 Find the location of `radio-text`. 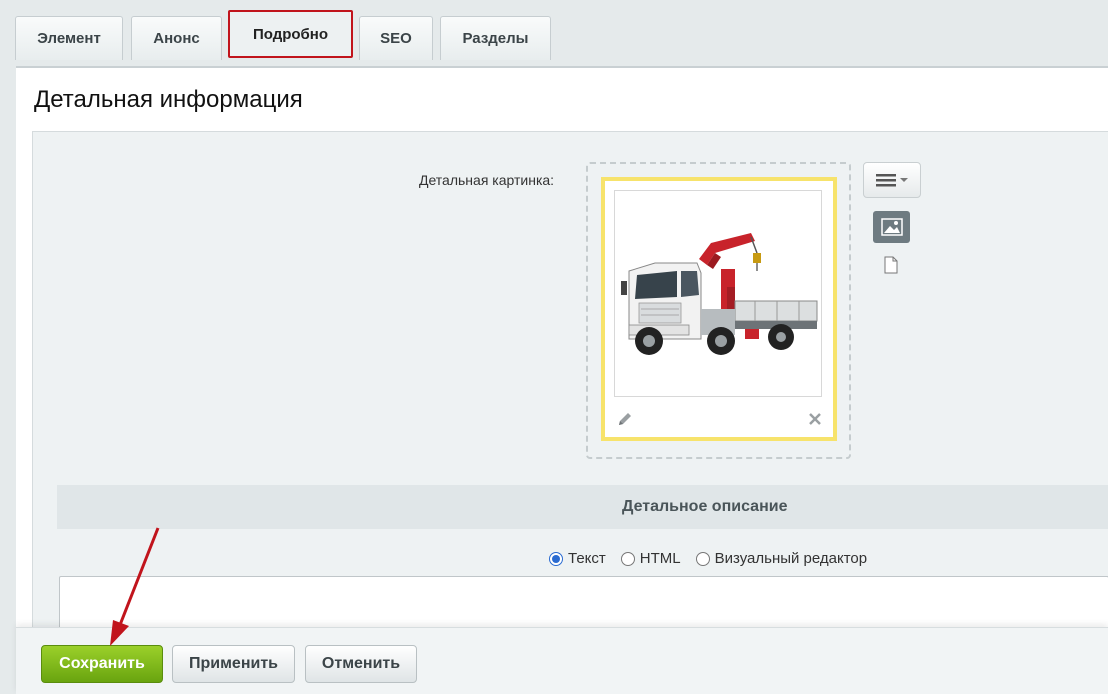

radio-text is located at coordinates (556, 558).